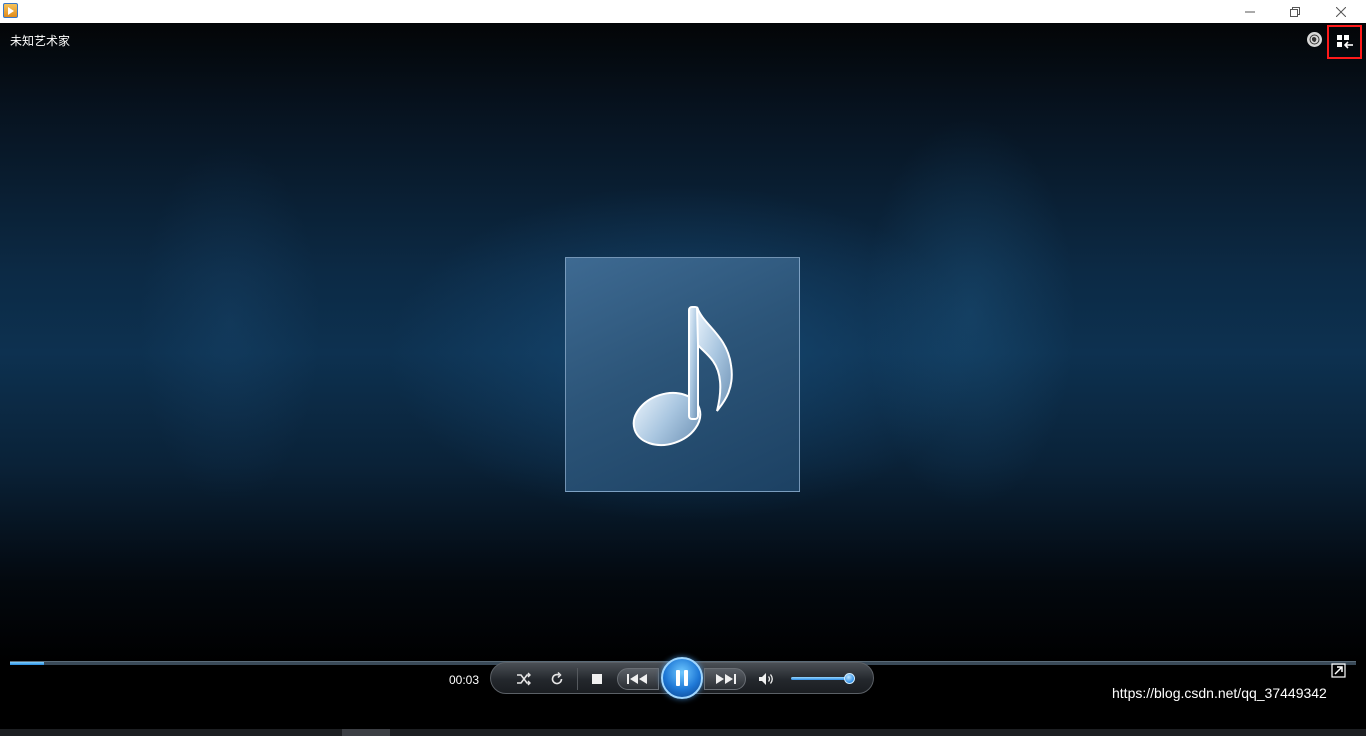  I want to click on pause-button, so click(682, 678).